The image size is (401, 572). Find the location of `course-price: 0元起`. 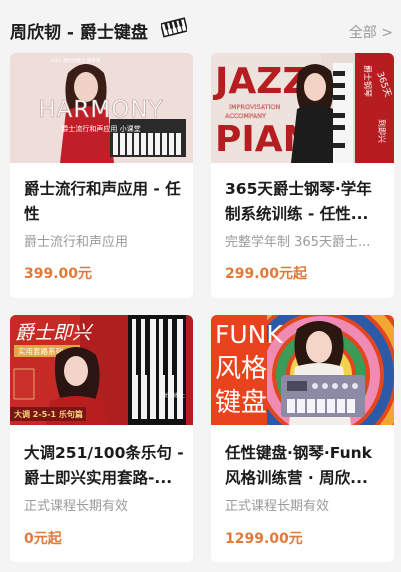

course-price: 0元起 is located at coordinates (43, 539).